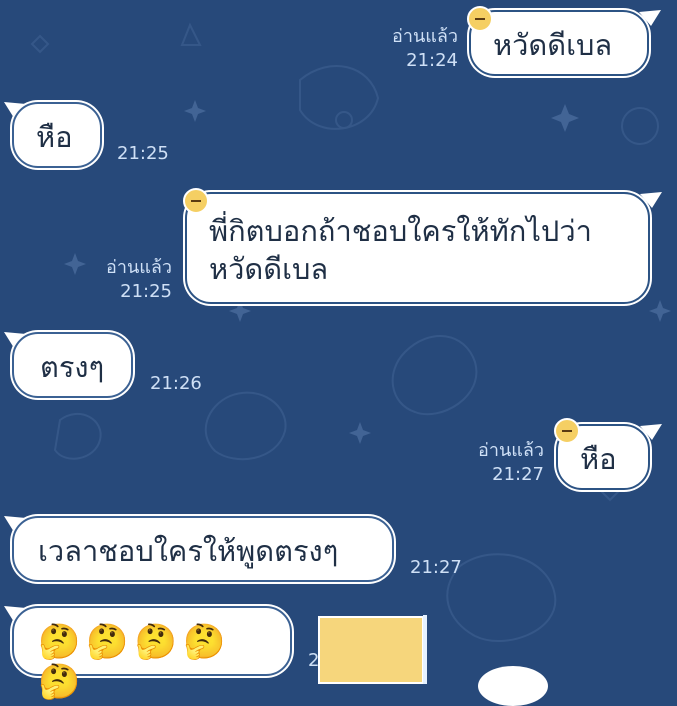 The image size is (677, 706). I want to click on message-bubble-outgoing: หวัดดีเบล, so click(559, 43).